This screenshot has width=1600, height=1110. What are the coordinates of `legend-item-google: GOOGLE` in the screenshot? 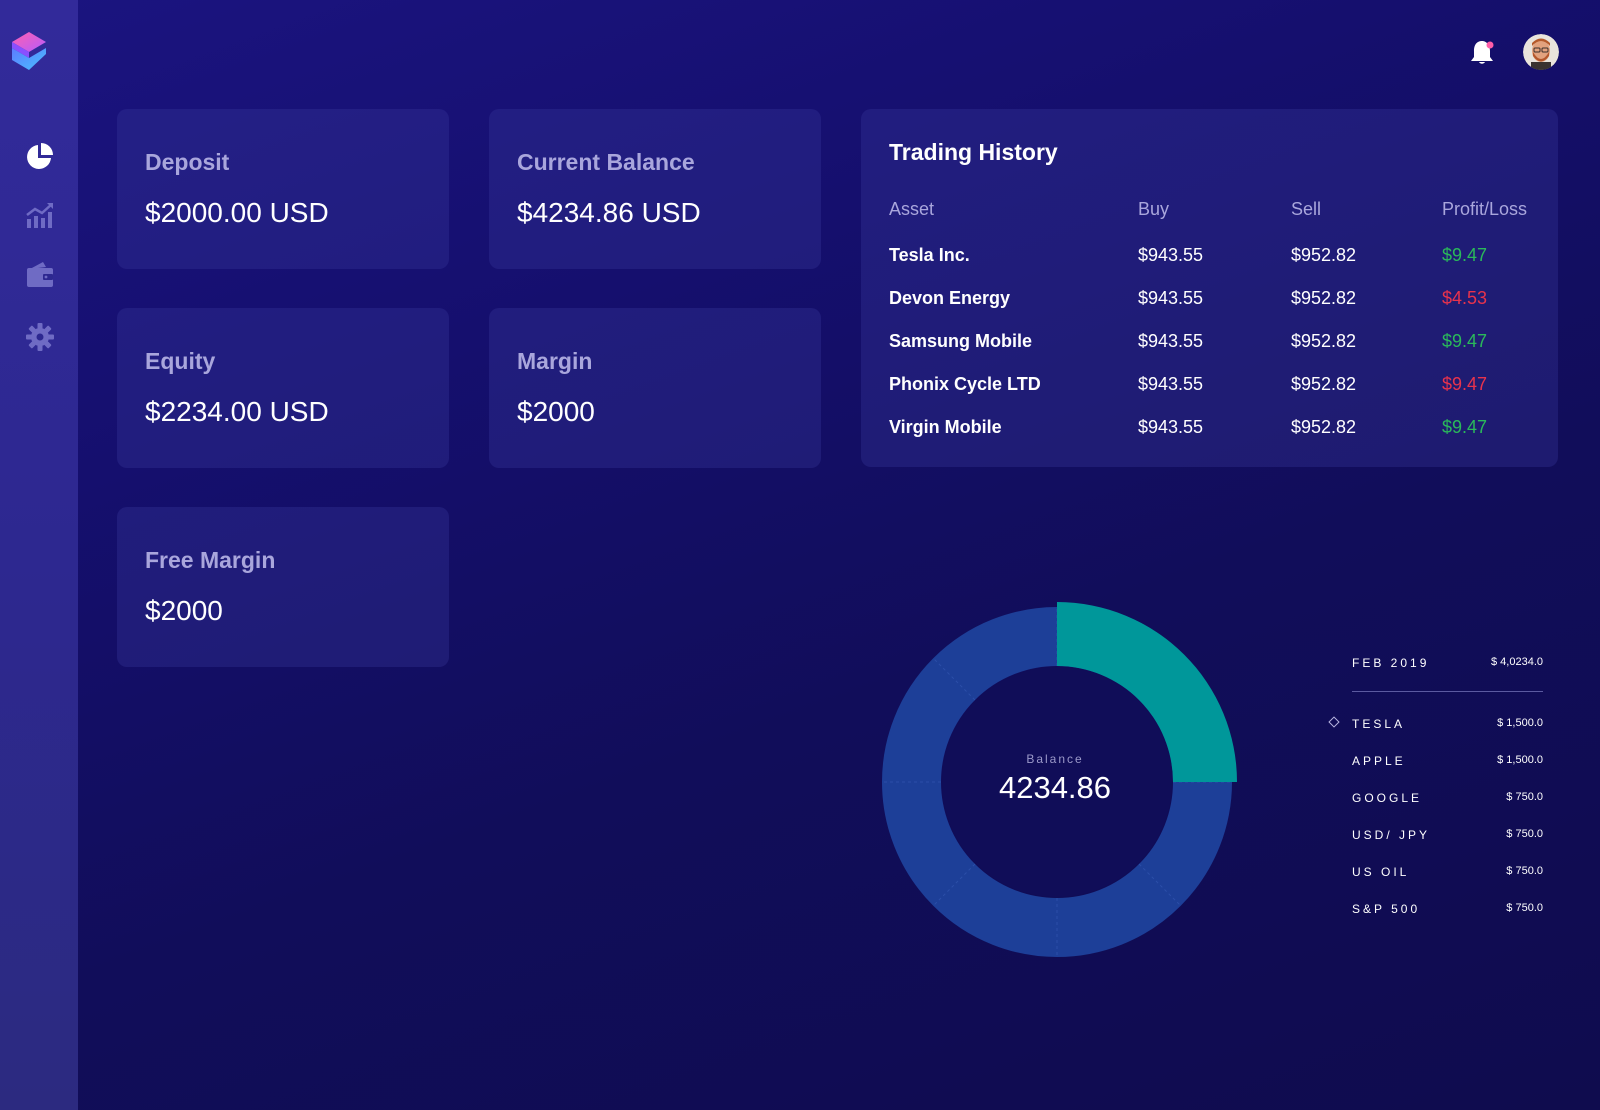 It's located at (1387, 798).